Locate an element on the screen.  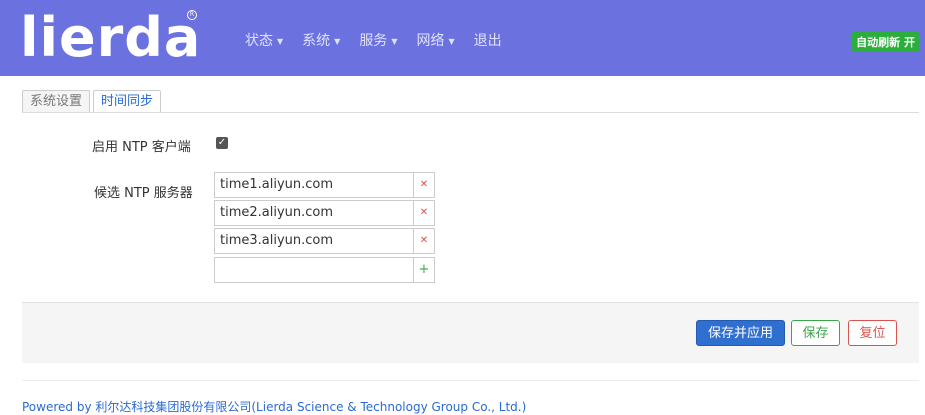
tab-bar: 系统设置 时间同步 is located at coordinates (93, 101).